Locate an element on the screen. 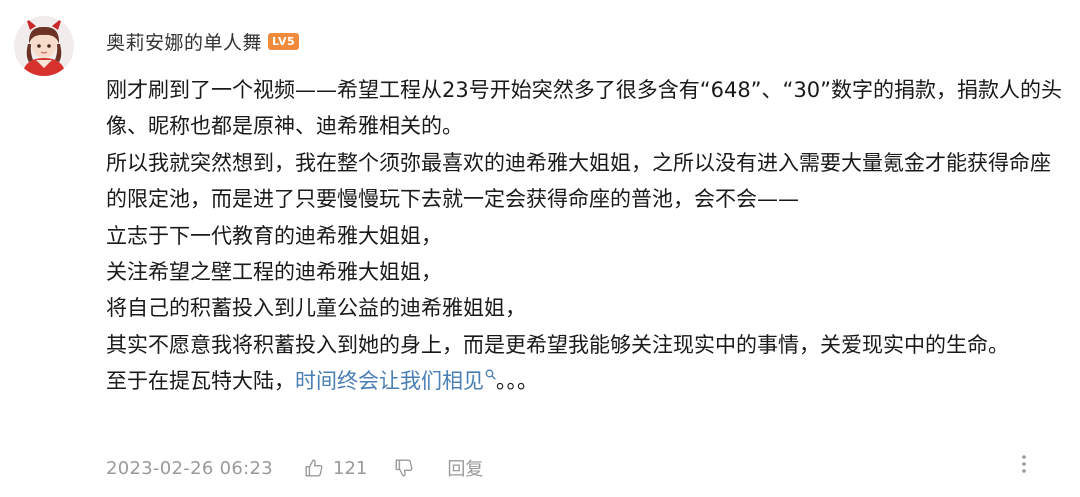 This screenshot has height=497, width=1080. like-count: 121 is located at coordinates (350, 468).